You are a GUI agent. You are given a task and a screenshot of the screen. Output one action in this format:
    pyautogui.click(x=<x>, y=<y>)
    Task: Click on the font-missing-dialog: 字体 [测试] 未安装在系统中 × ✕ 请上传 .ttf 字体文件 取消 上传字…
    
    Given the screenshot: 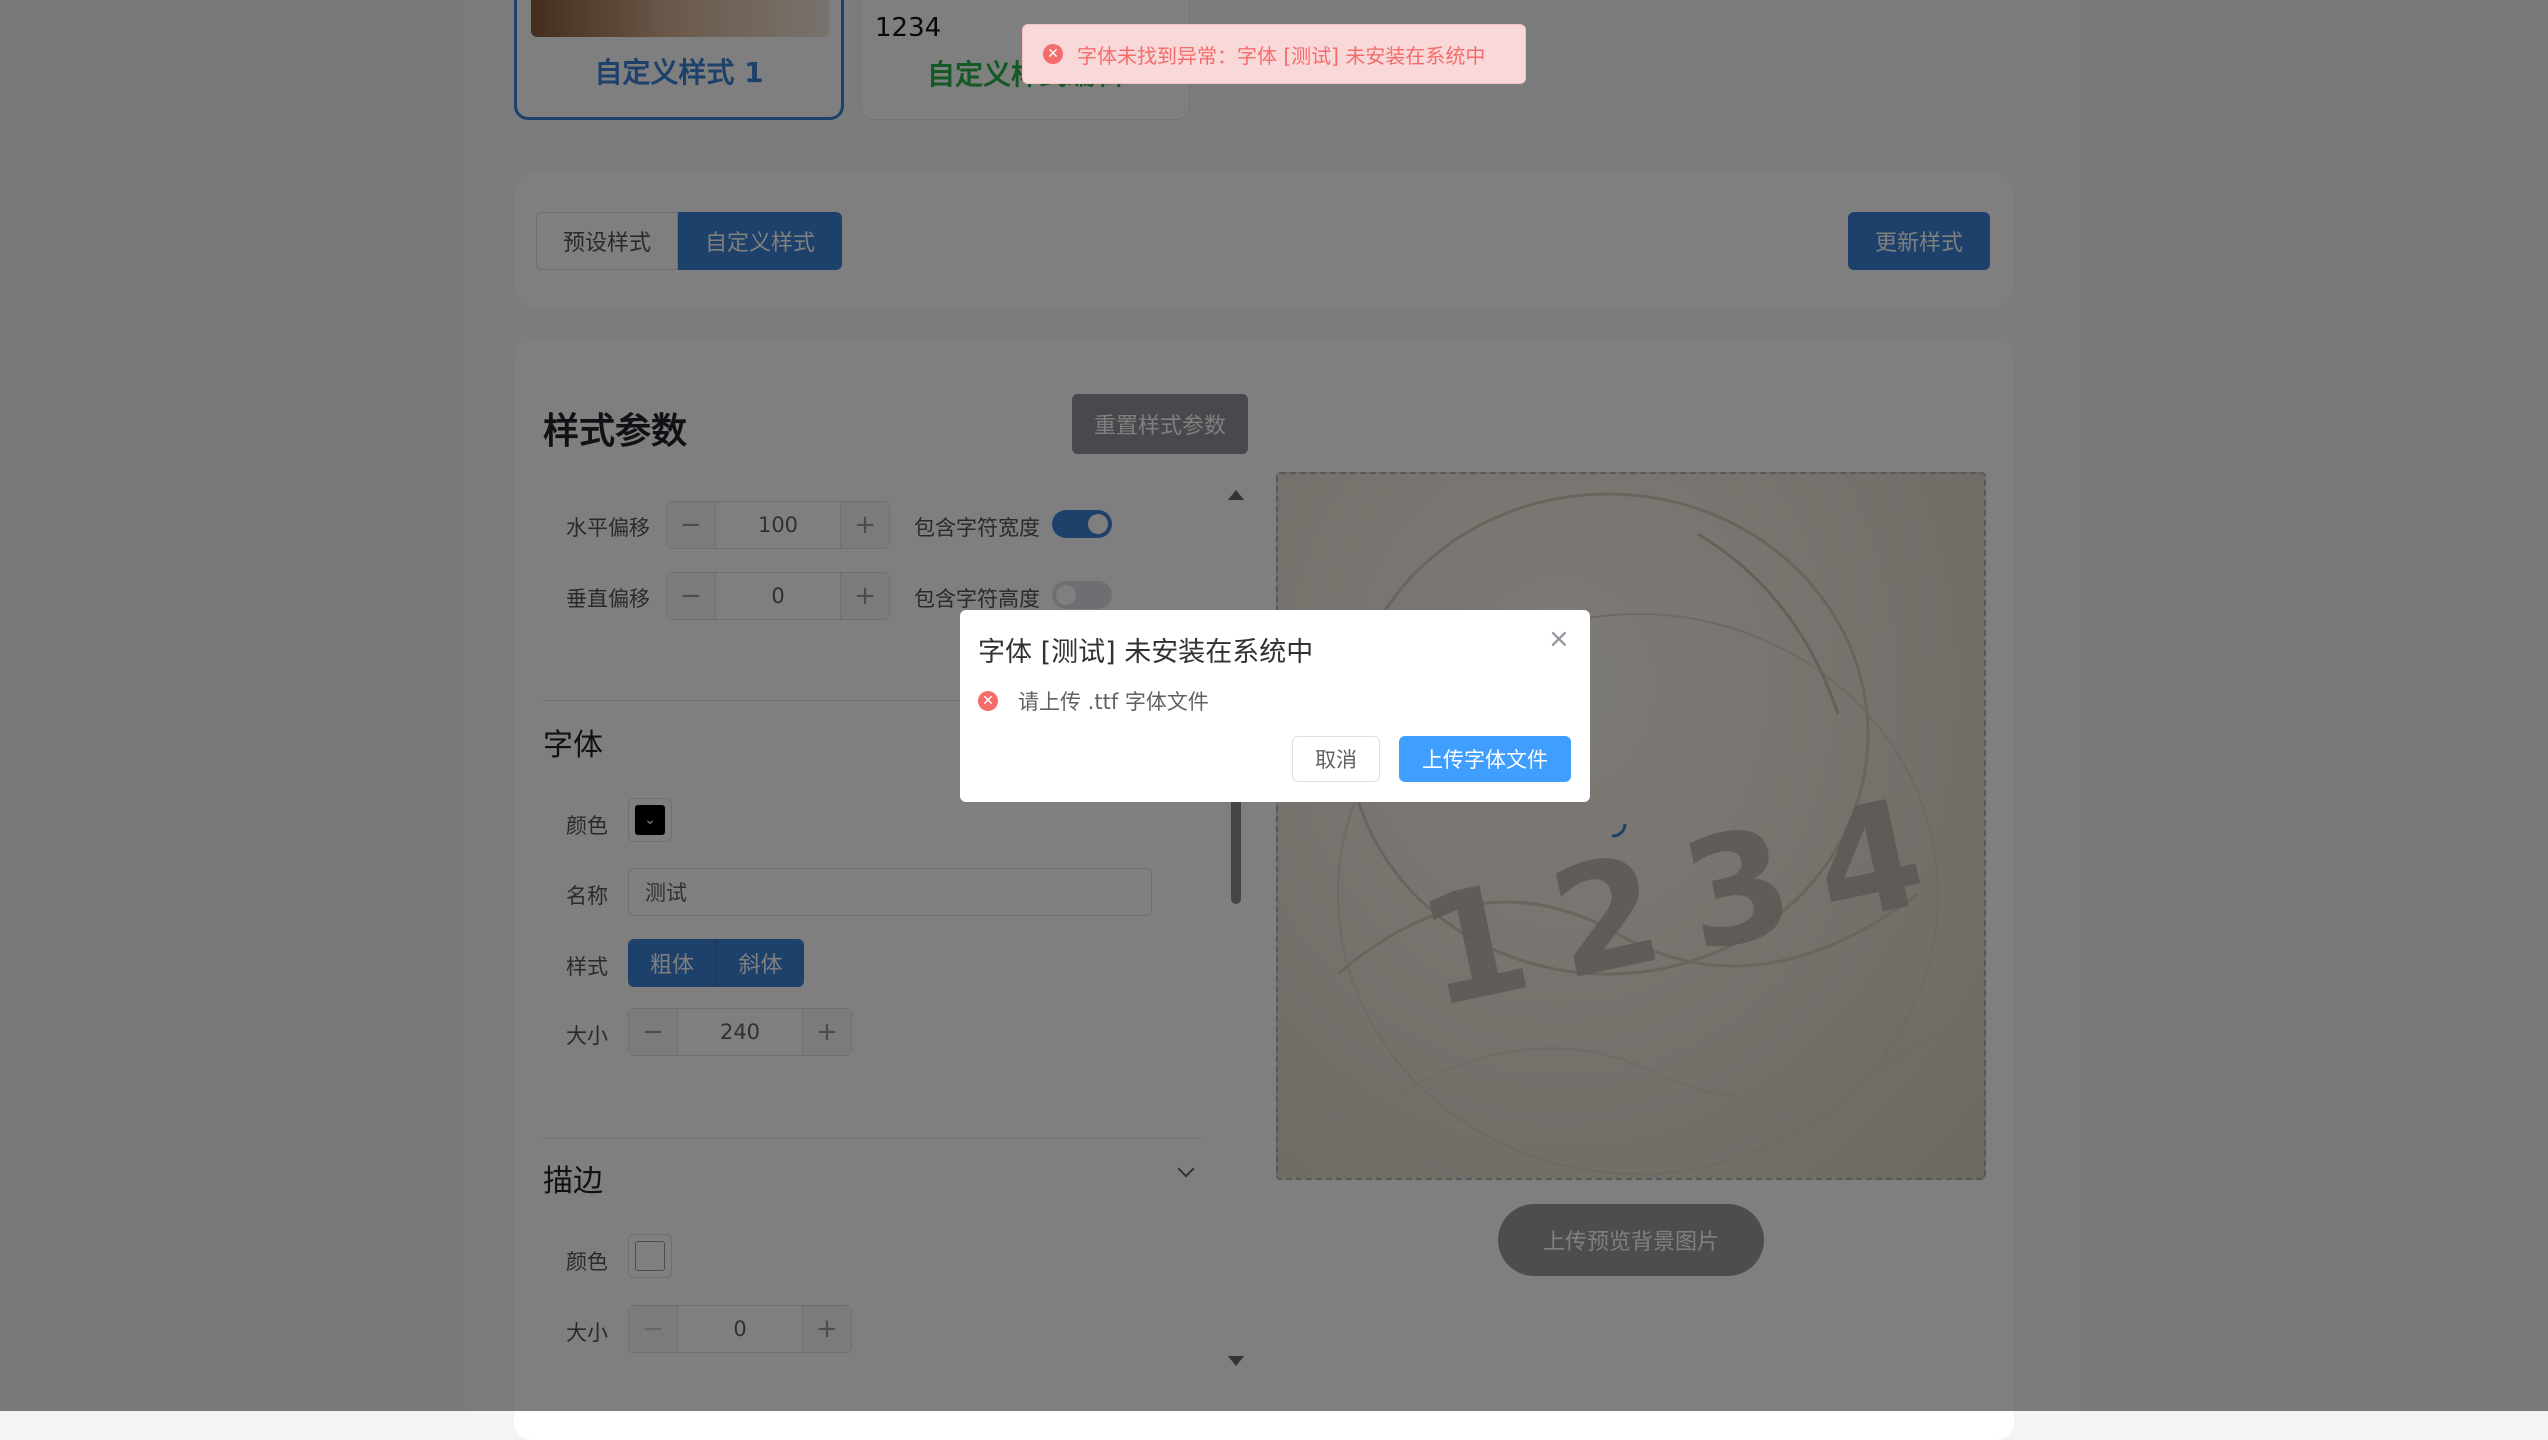 What is the action you would take?
    pyautogui.click(x=1275, y=706)
    